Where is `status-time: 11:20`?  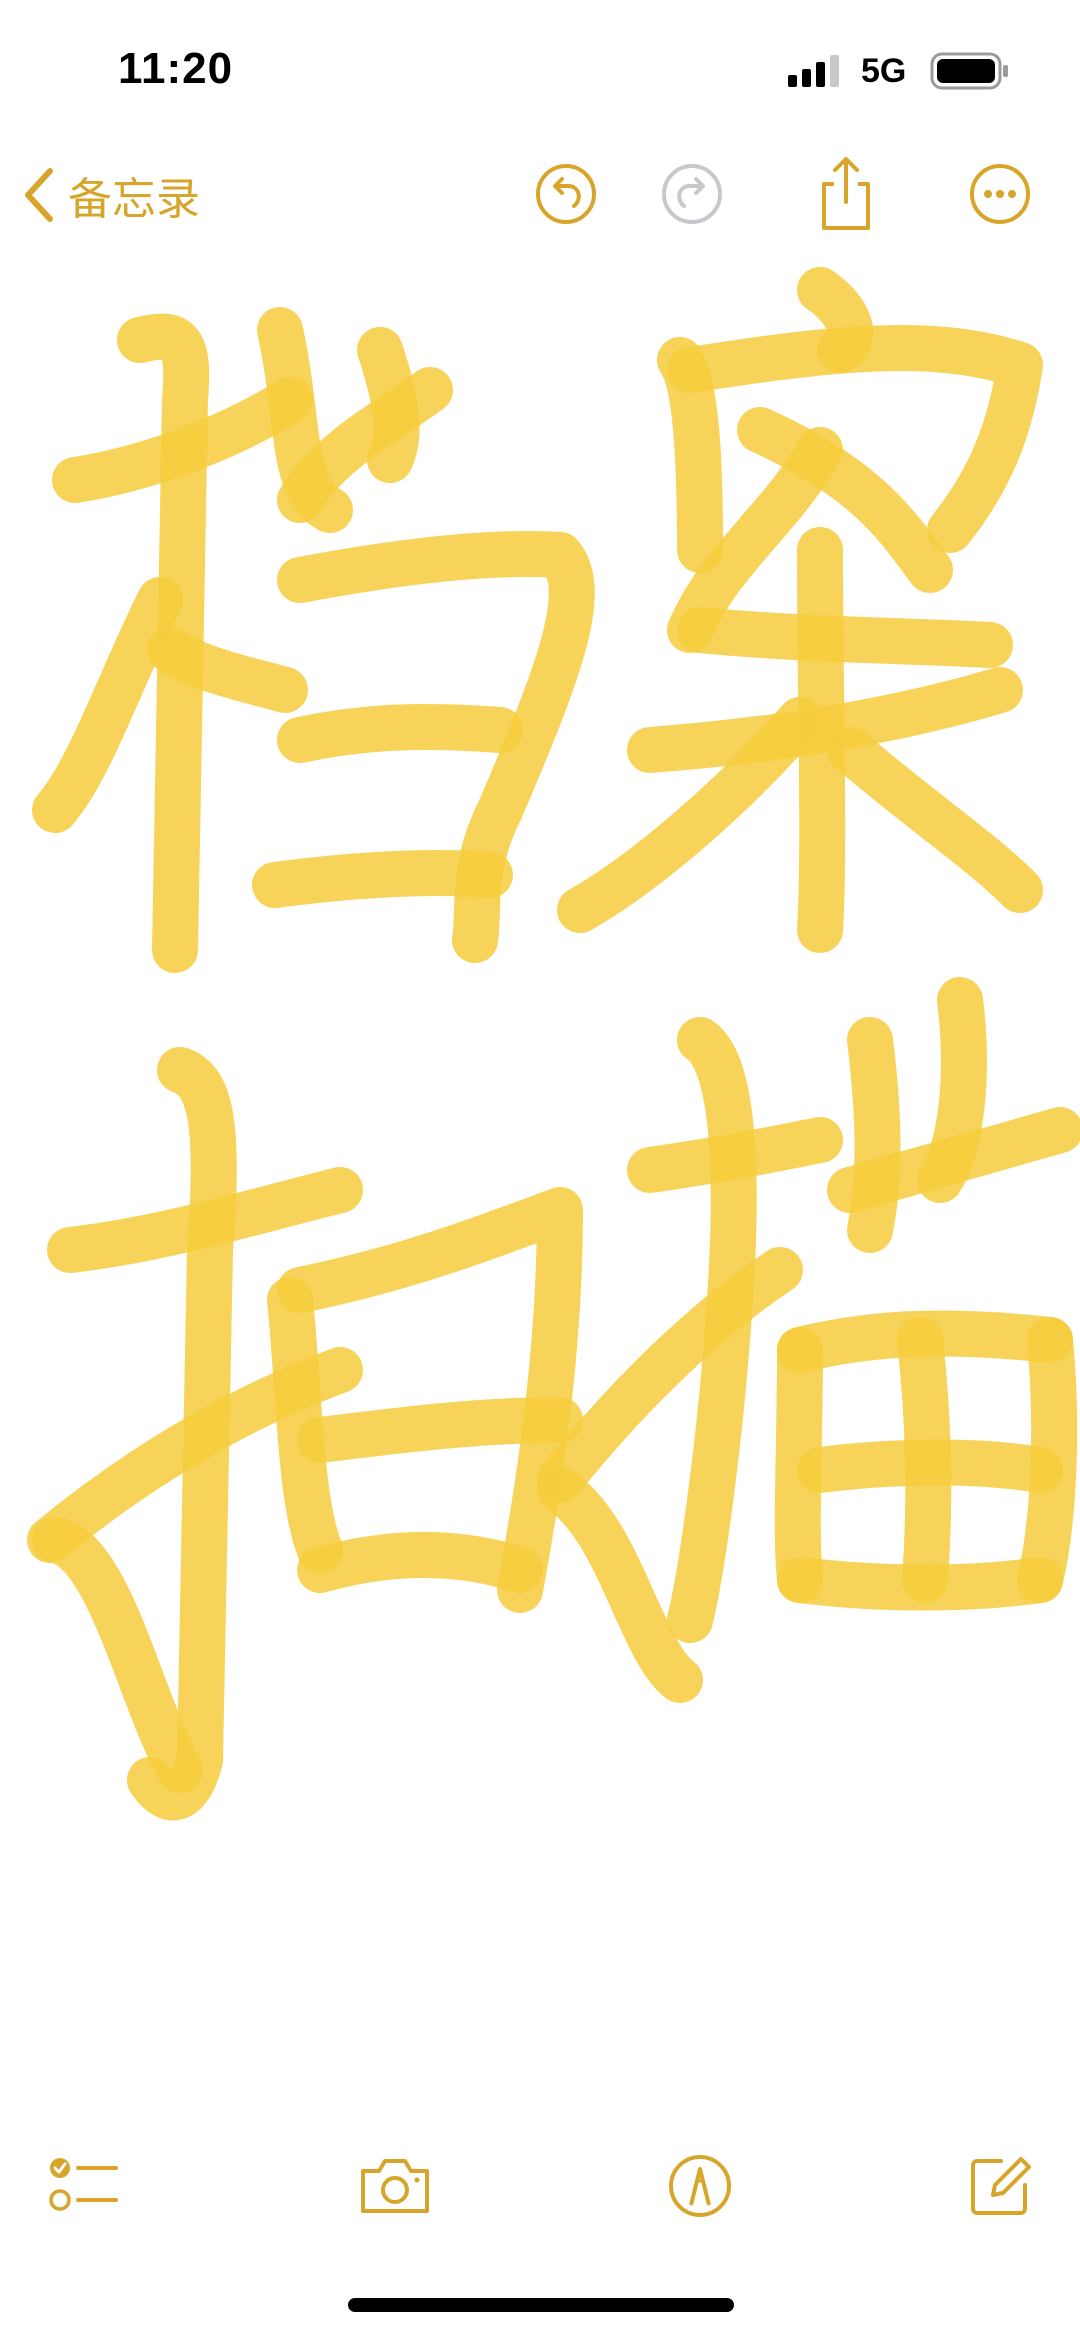 status-time: 11:20 is located at coordinates (176, 68).